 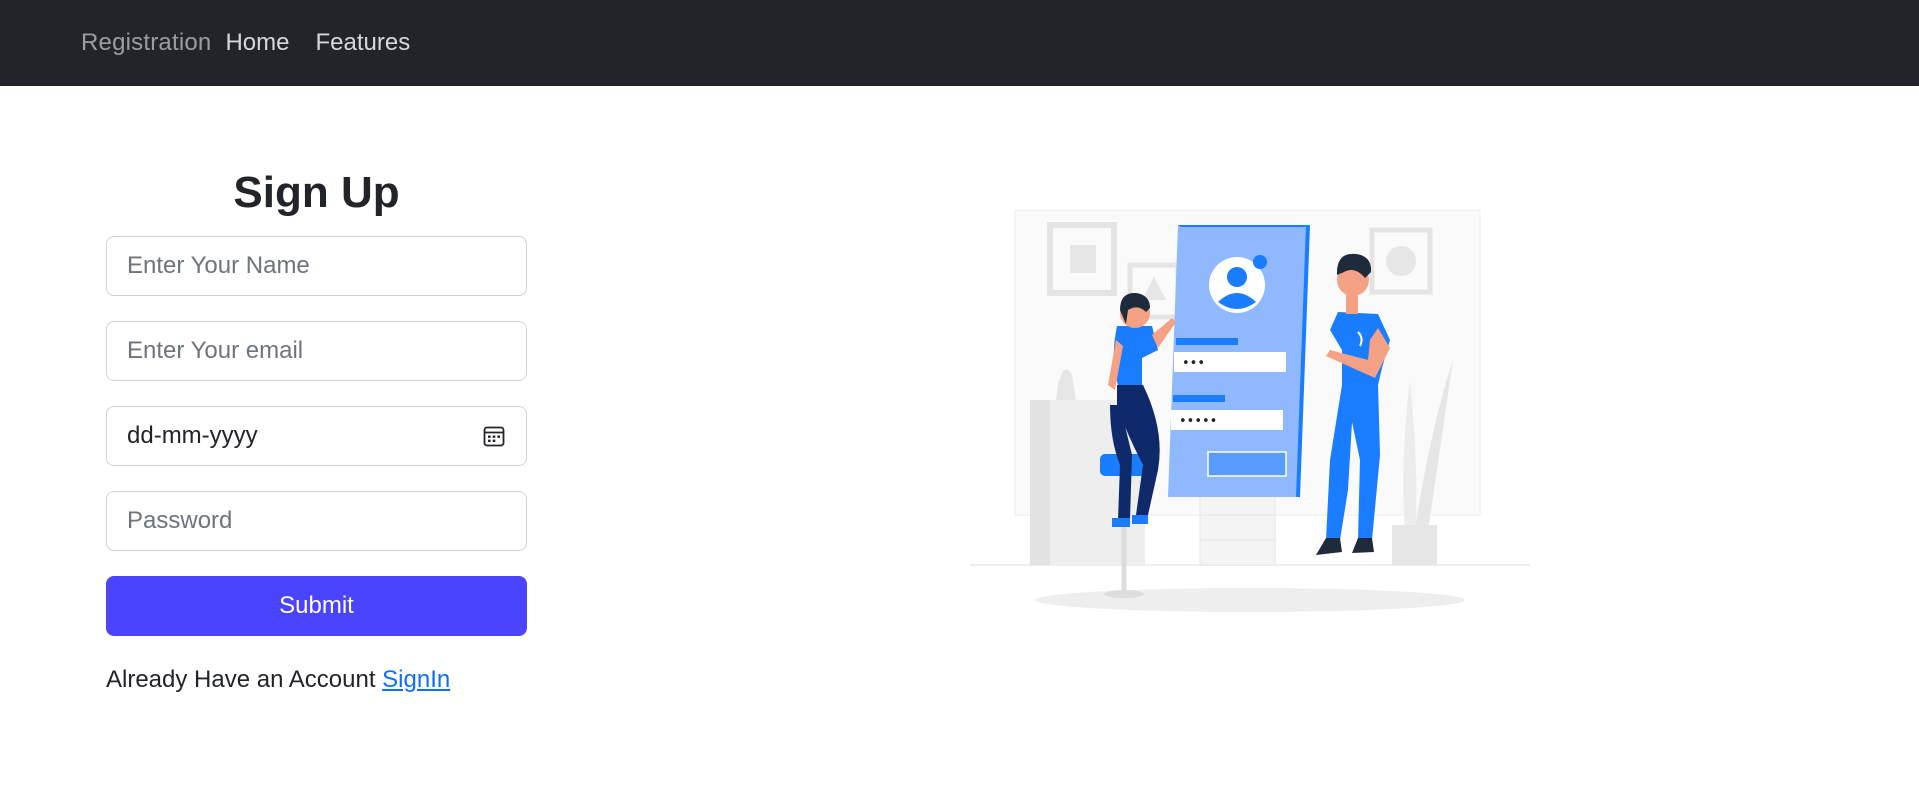 What do you see at coordinates (494, 436) in the screenshot?
I see `calendar-icon` at bounding box center [494, 436].